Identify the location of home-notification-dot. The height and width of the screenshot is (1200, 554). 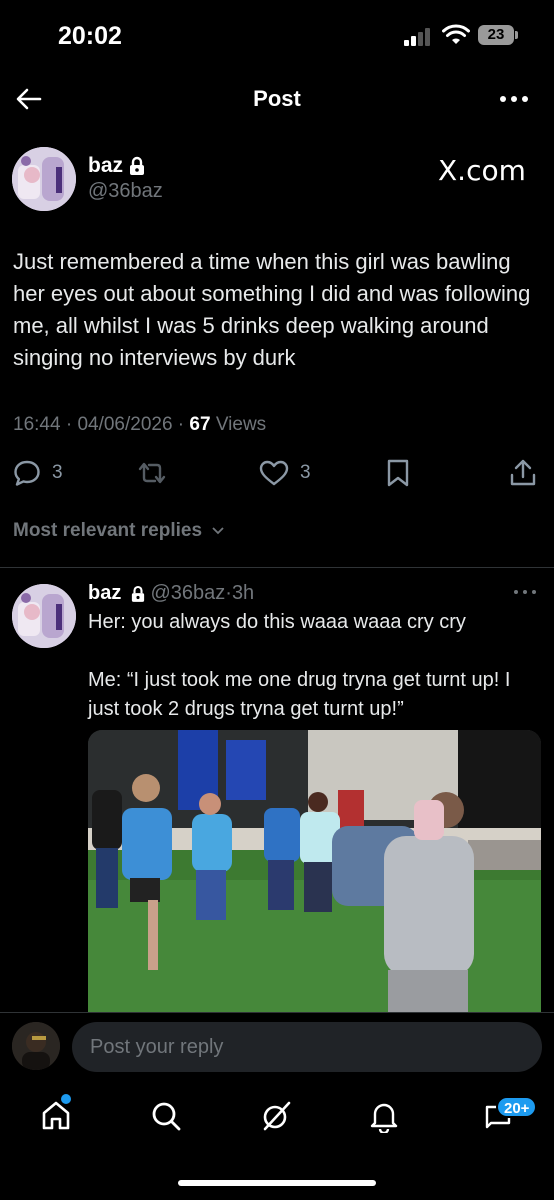
(66, 1099).